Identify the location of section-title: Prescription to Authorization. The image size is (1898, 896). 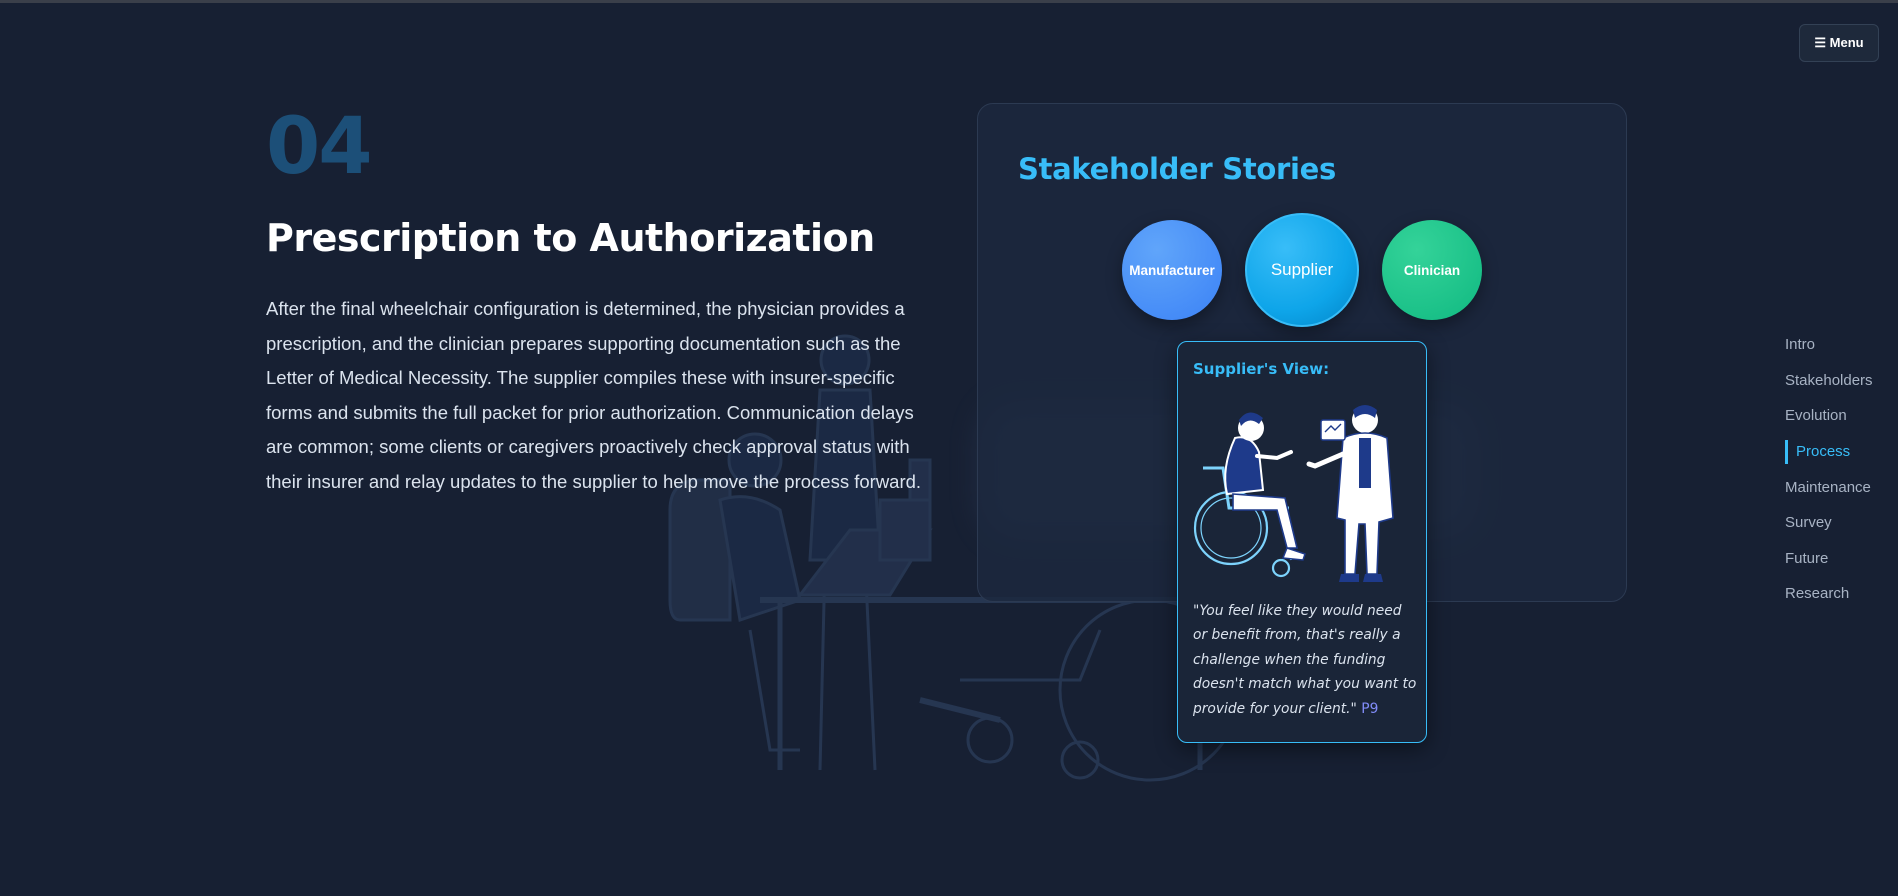
(570, 238).